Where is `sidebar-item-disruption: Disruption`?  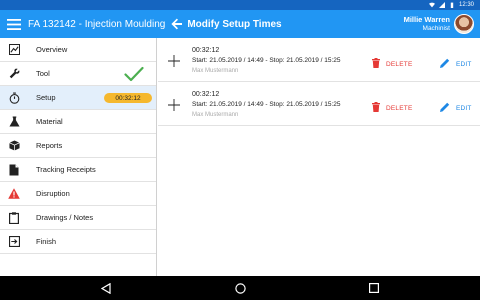
sidebar-item-disruption: Disruption is located at coordinates (78, 194).